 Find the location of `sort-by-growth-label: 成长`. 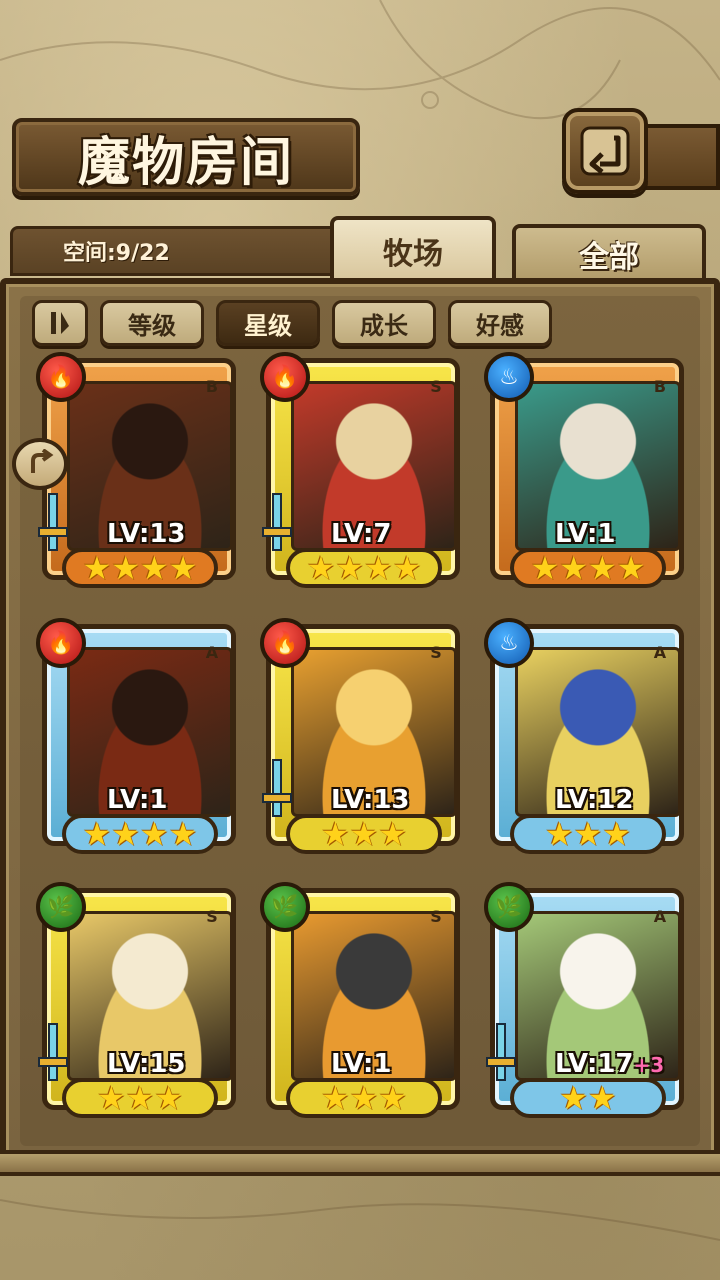

sort-by-growth-label: 成长 is located at coordinates (384, 325).